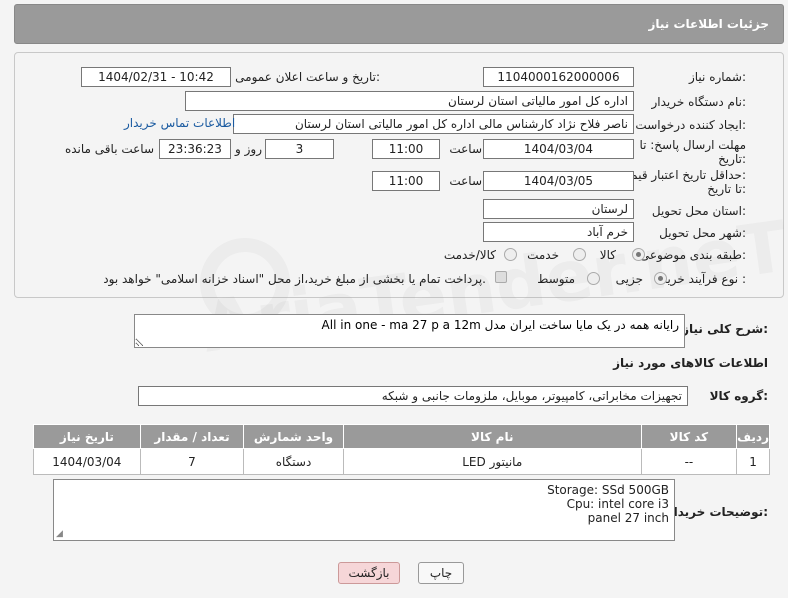  Describe the element at coordinates (307, 77) in the screenshot. I see `announce-date-label: تاریخ و ساعت اعلان عمومی:` at that location.